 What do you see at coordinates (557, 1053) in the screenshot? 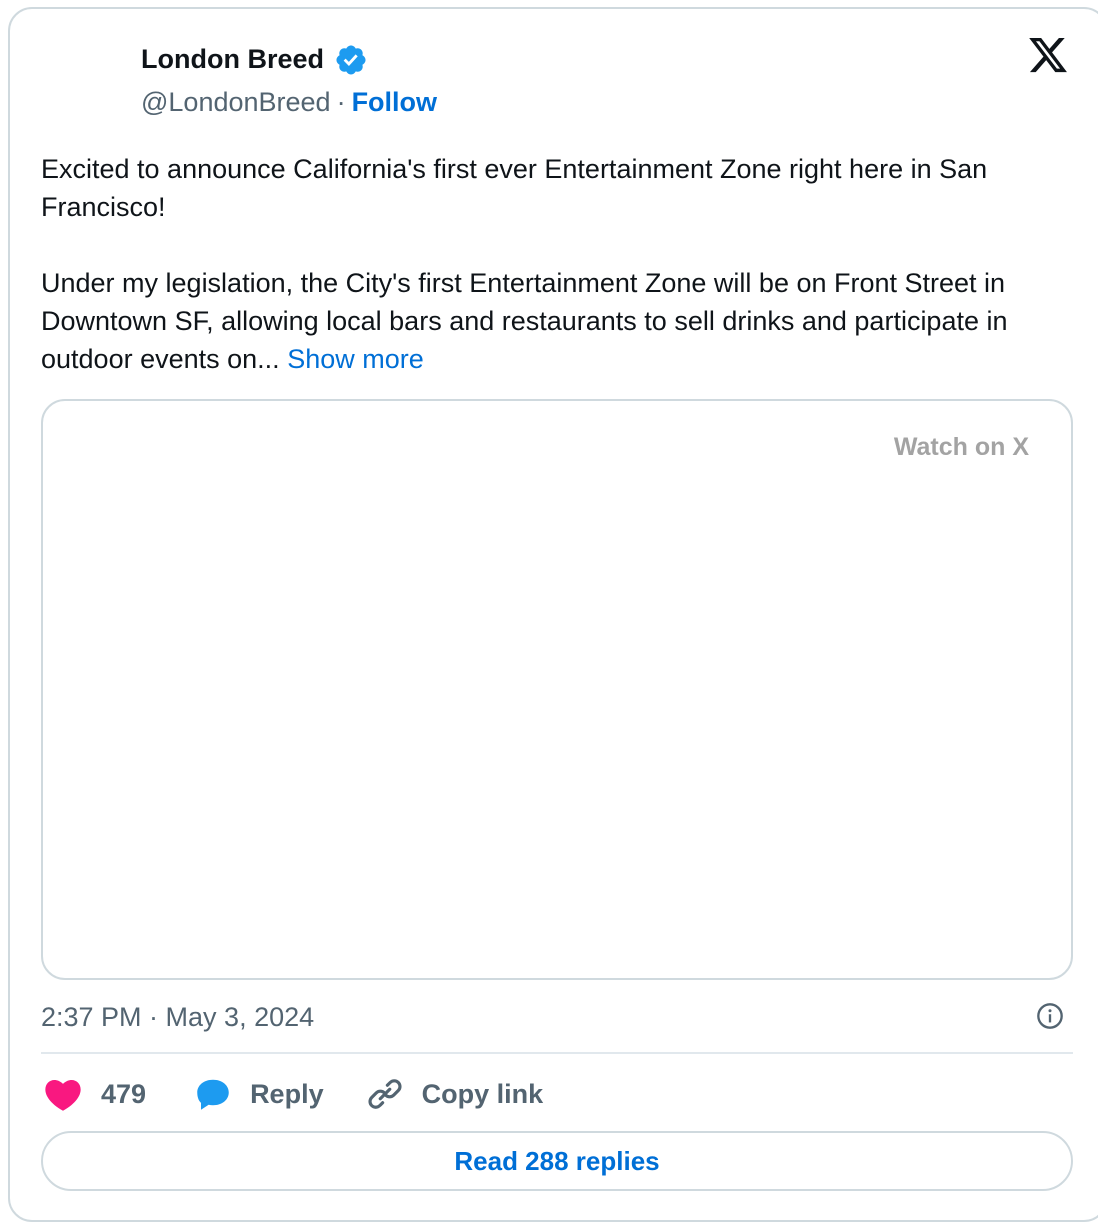
I see `divider` at bounding box center [557, 1053].